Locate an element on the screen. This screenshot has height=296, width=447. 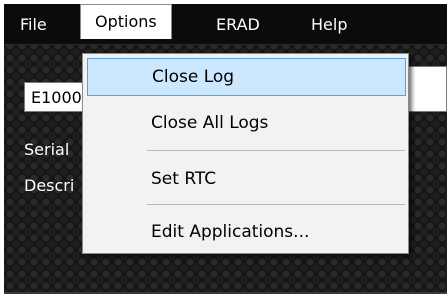
serial-label: Serial is located at coordinates (47, 149).